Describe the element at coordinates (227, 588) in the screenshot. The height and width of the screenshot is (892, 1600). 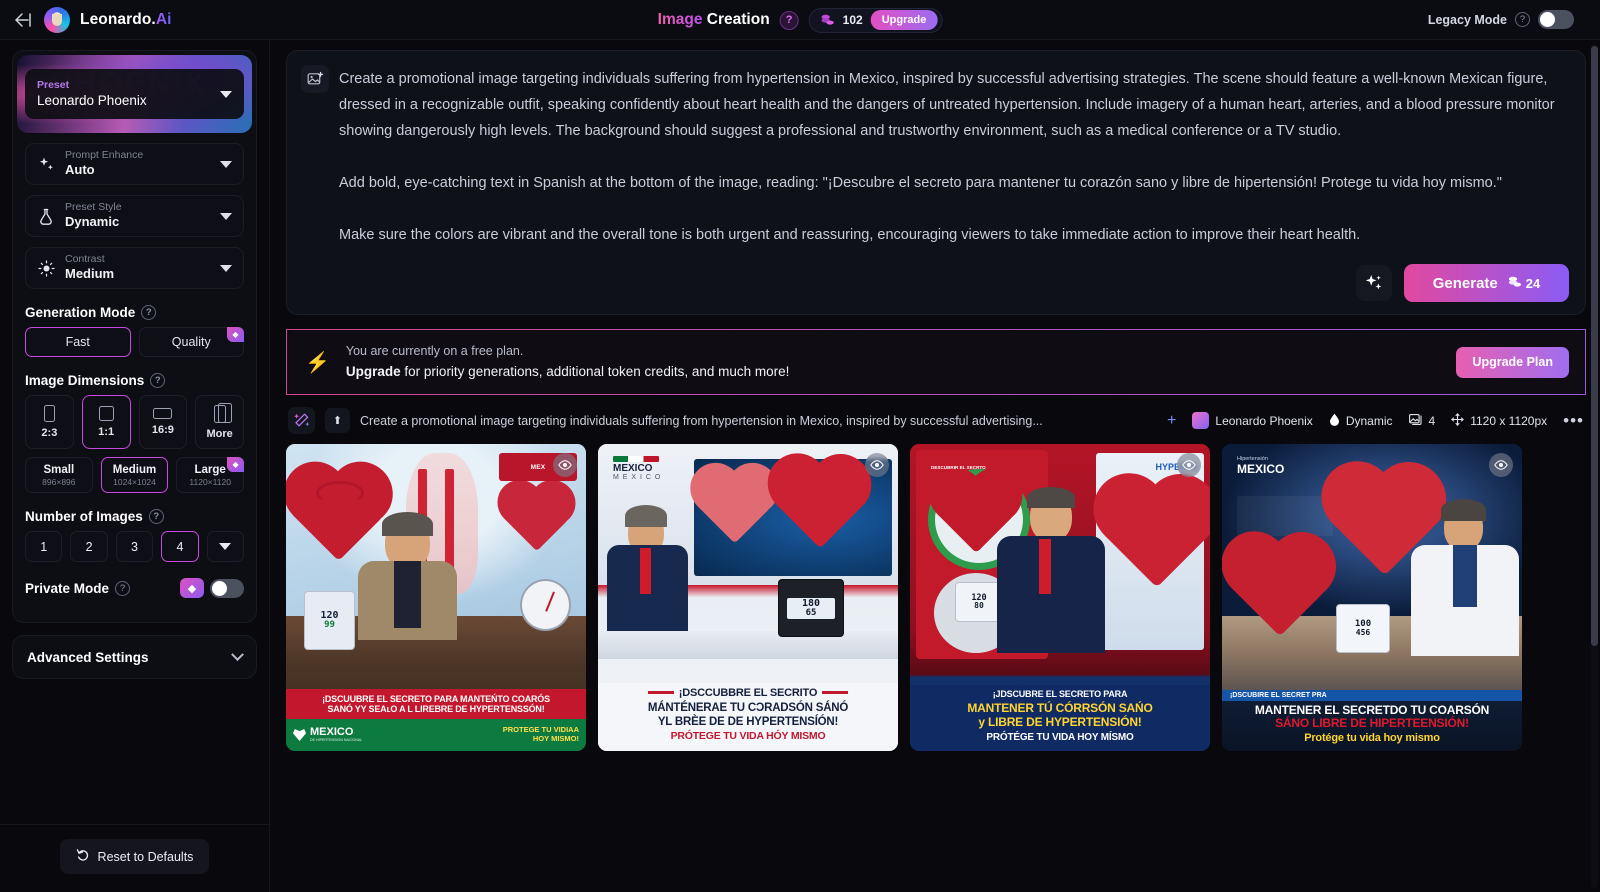
I see `private-mode-toggle` at that location.